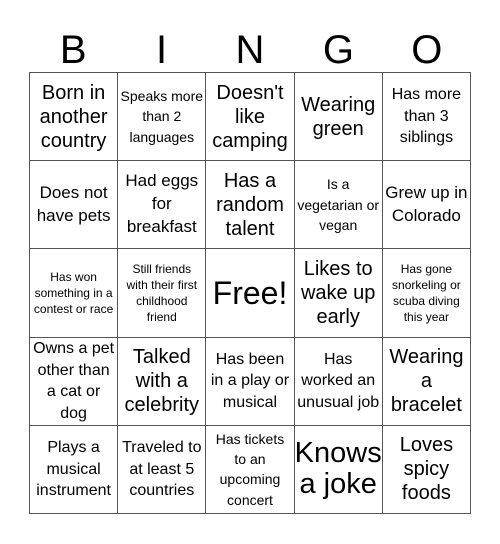 This screenshot has width=500, height=544. Describe the element at coordinates (162, 469) in the screenshot. I see `bingo-cell: Traveled to at least 5 countries` at that location.